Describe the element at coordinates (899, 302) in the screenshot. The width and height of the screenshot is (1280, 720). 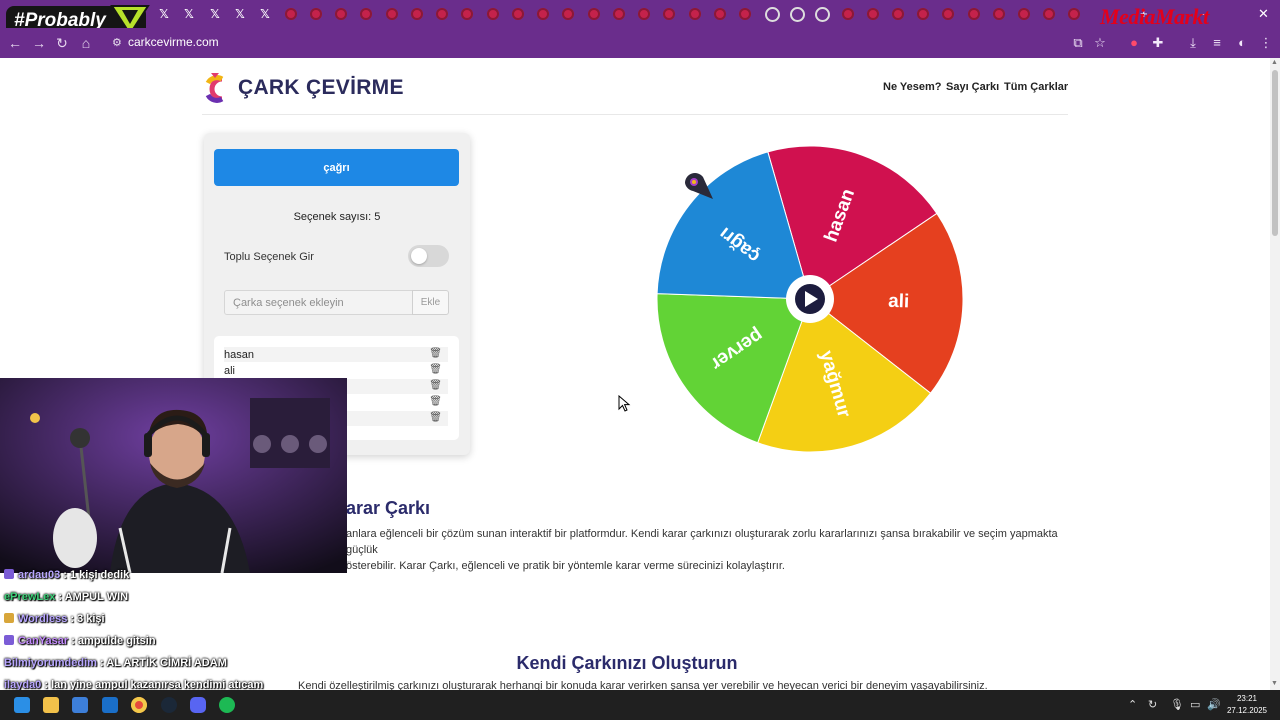
I see `wheel-segment-label: ali` at that location.